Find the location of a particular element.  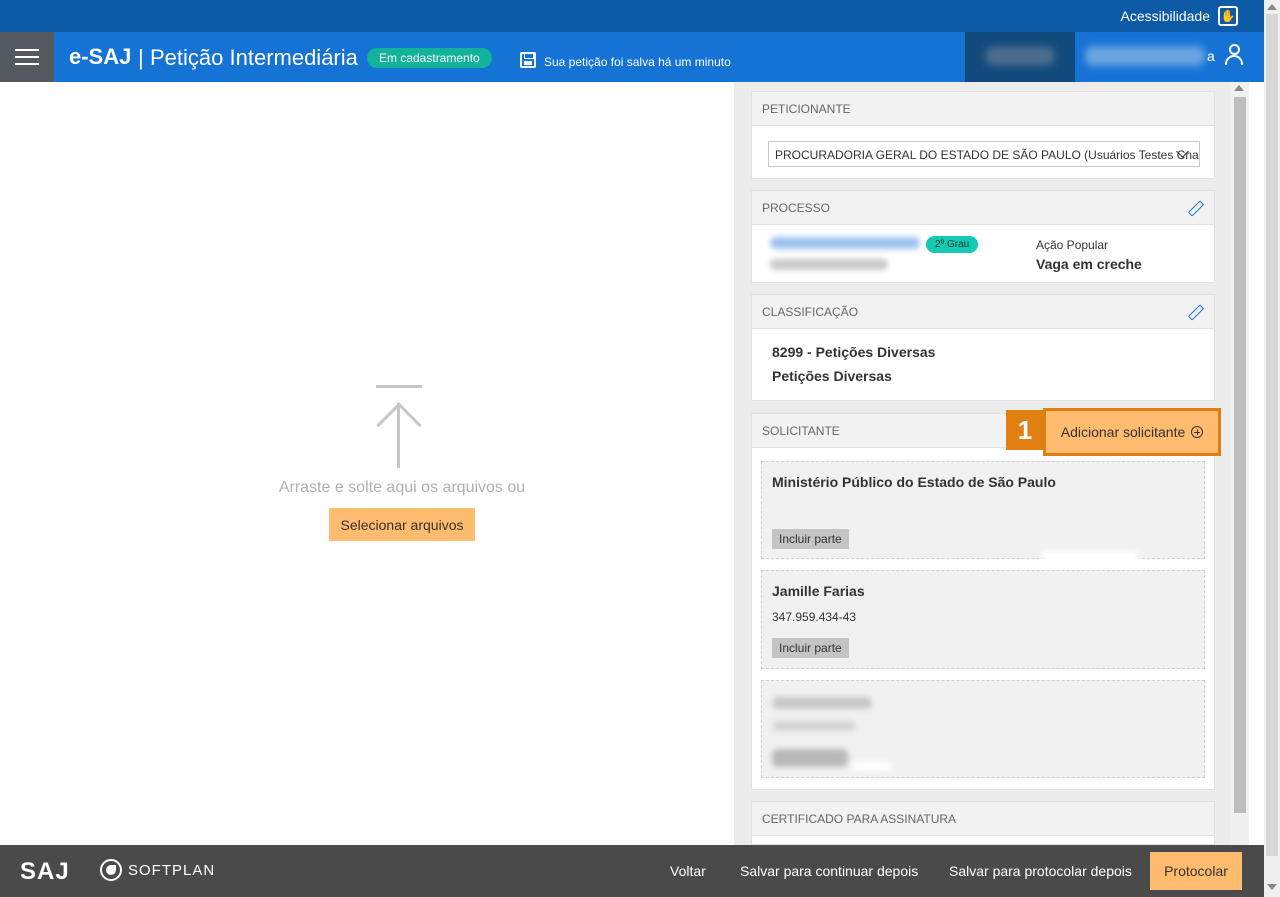

add-solicitante-label: Adicionar solicitante is located at coordinates (1123, 432).